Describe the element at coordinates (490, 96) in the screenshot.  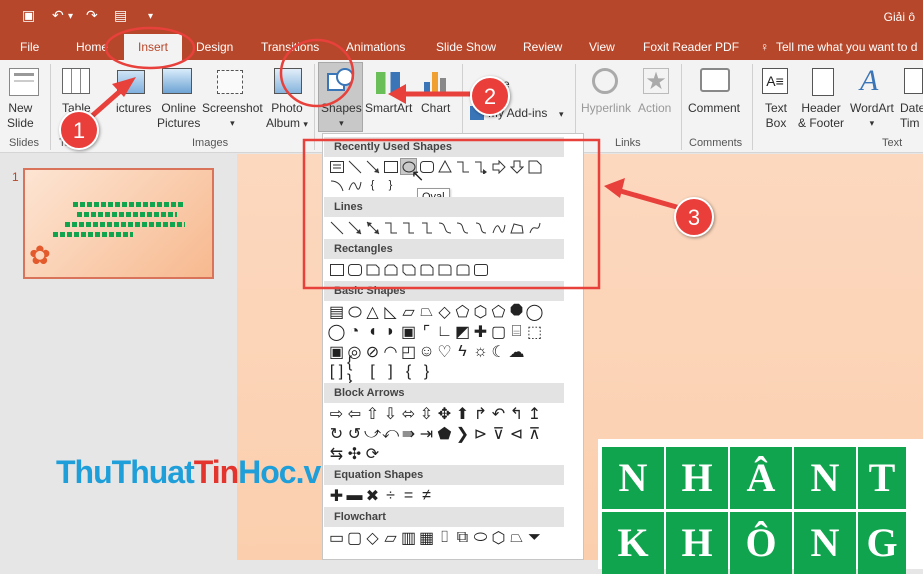
I see `callout-badge-2: 2` at that location.